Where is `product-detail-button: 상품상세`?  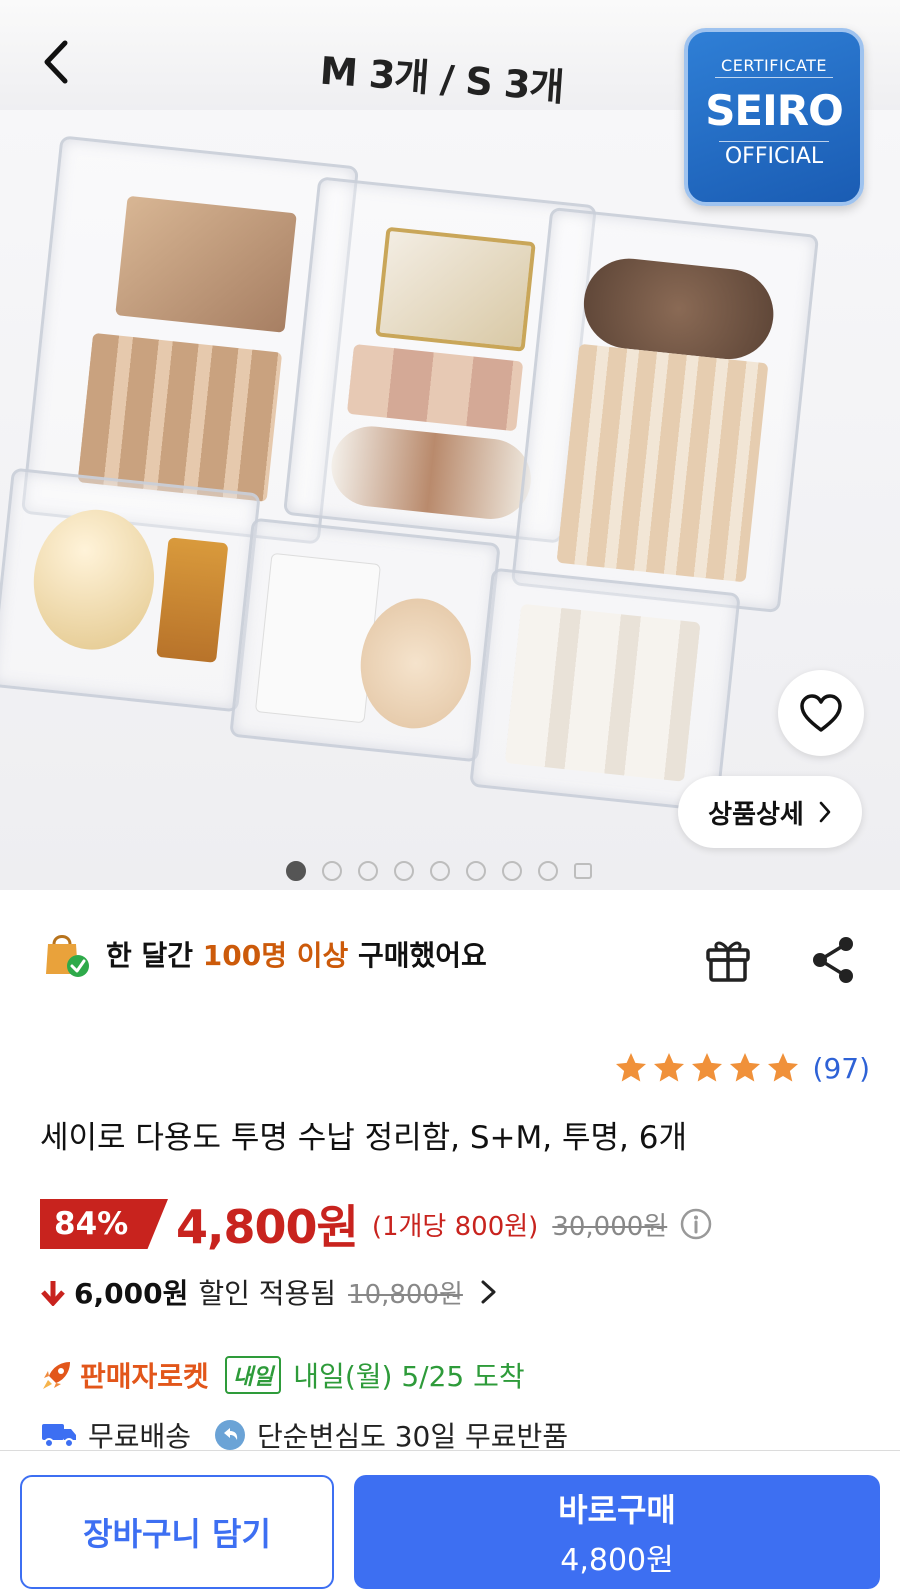
product-detail-button: 상품상세 is located at coordinates (770, 812).